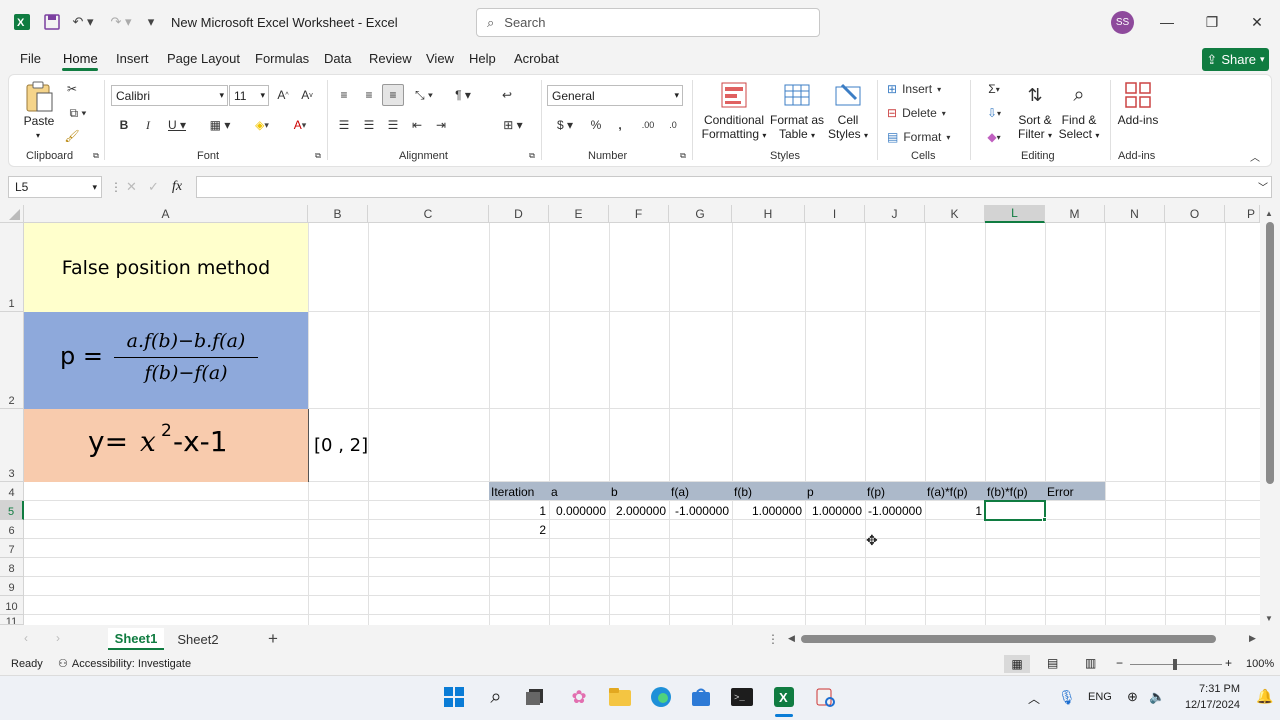 Image resolution: width=1280 pixels, height=720 pixels. What do you see at coordinates (169, 95) in the screenshot?
I see `font-name-select: Calibri ▾` at bounding box center [169, 95].